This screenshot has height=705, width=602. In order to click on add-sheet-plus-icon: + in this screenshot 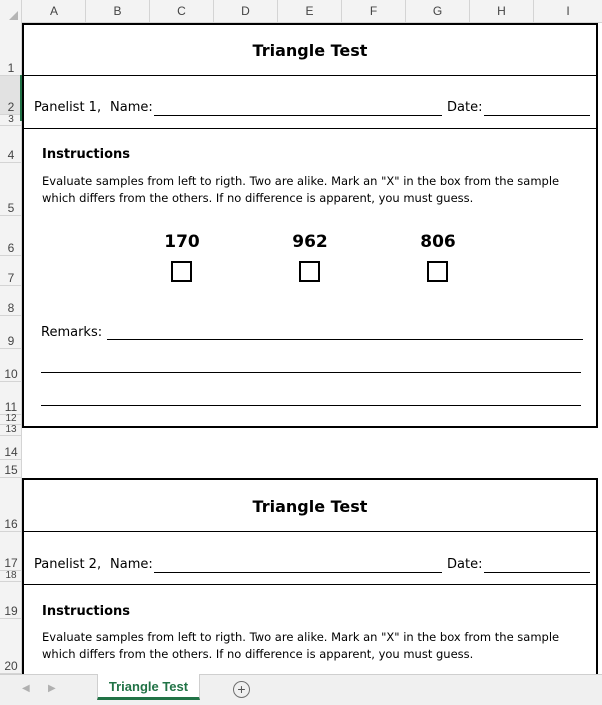, I will do `click(241, 689)`.